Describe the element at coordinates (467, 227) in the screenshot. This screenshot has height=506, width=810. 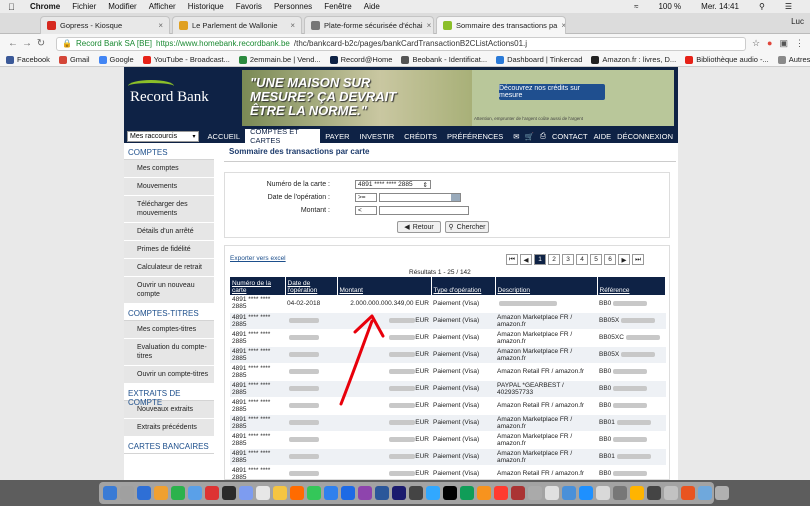
I see `search-button: ⚲ Chercher` at that location.